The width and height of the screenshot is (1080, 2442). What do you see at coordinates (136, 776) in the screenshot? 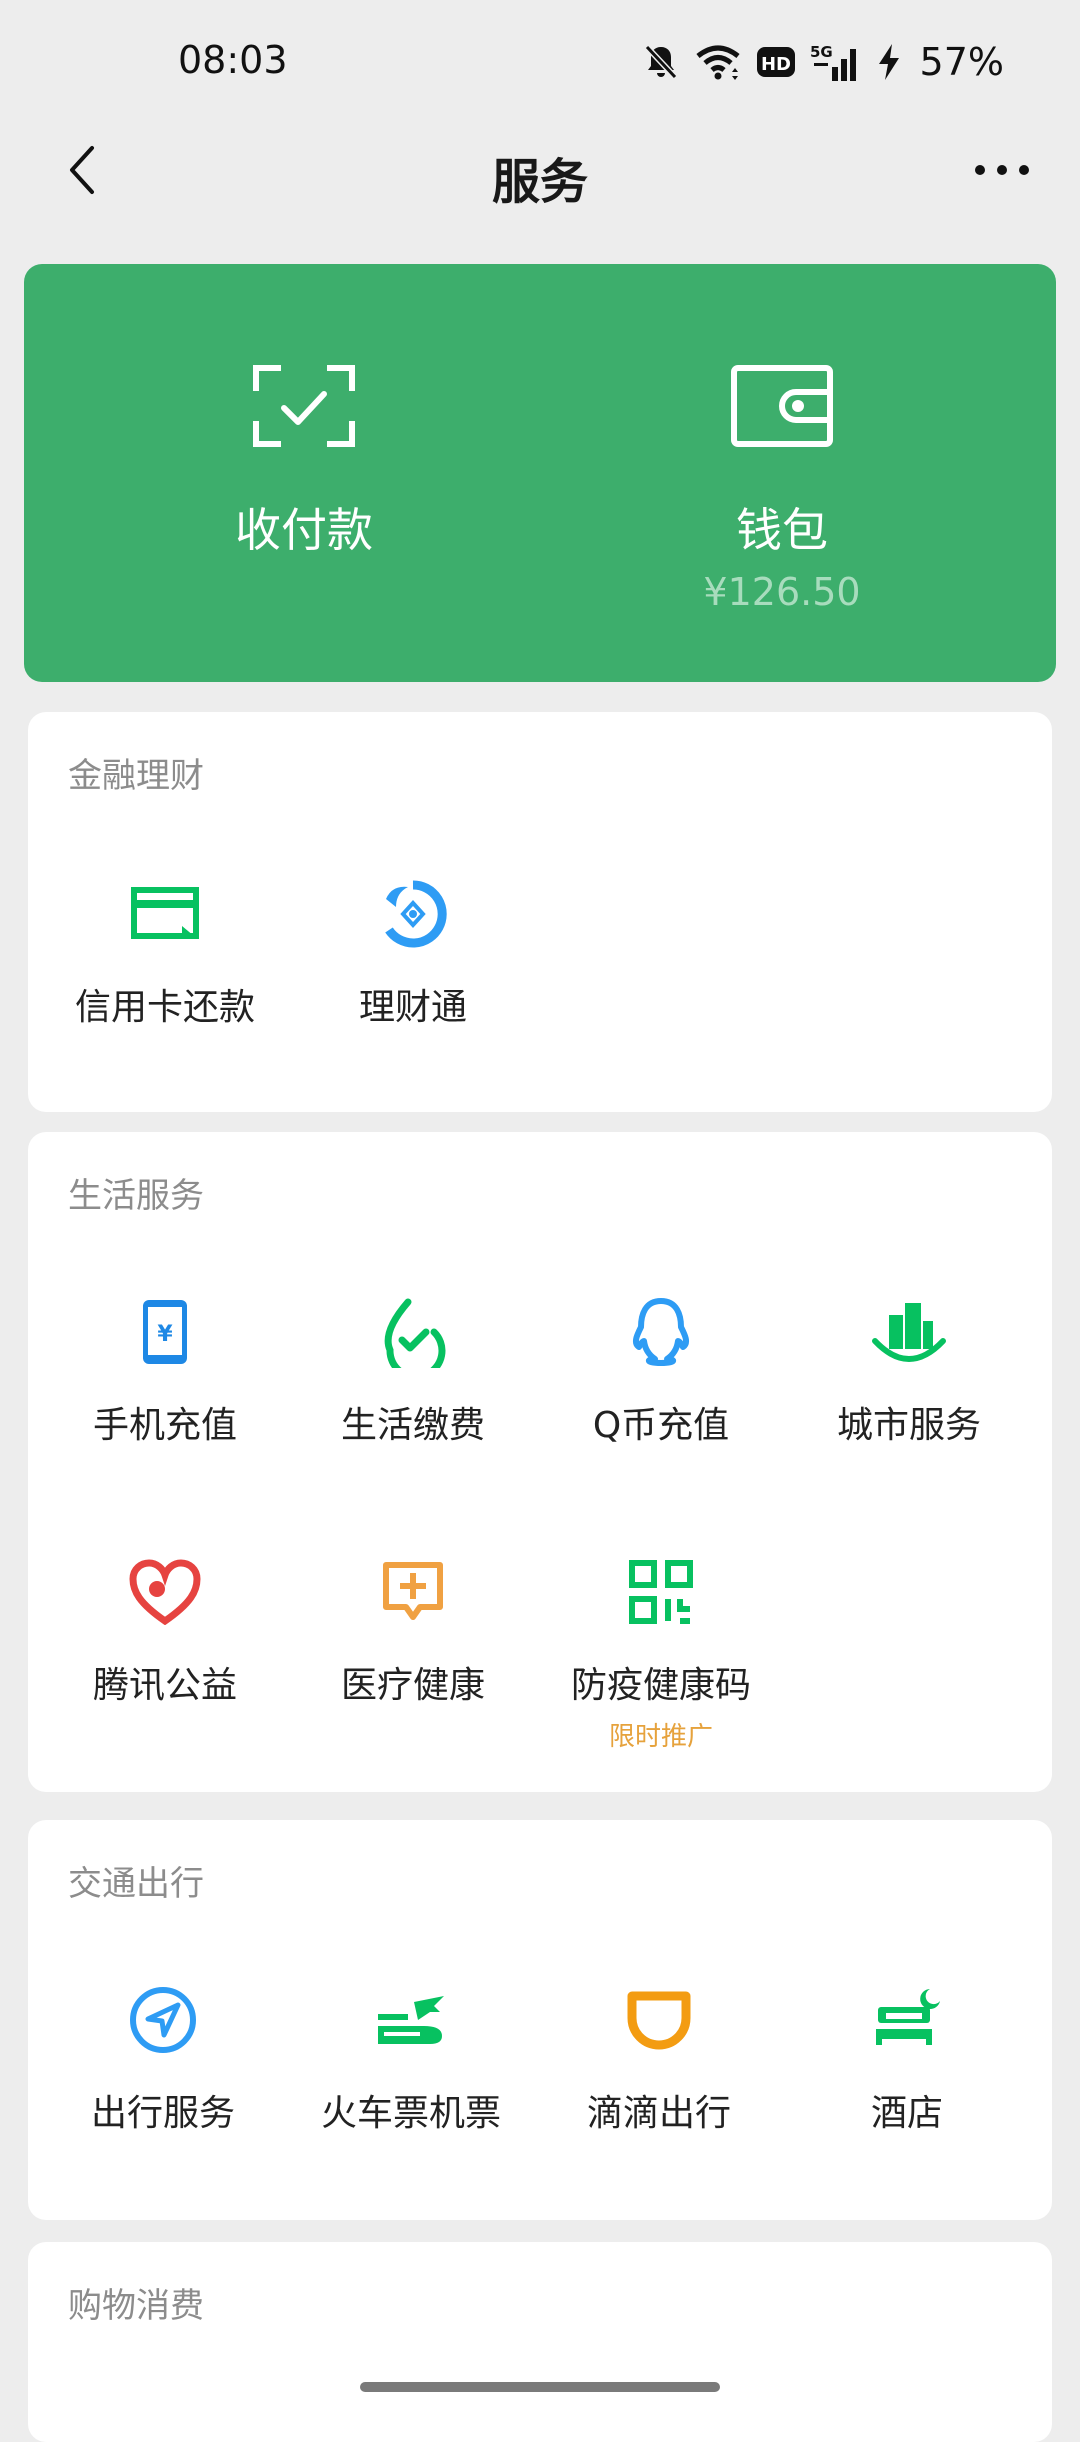
I see `section-title-finance: 金融理财` at bounding box center [136, 776].